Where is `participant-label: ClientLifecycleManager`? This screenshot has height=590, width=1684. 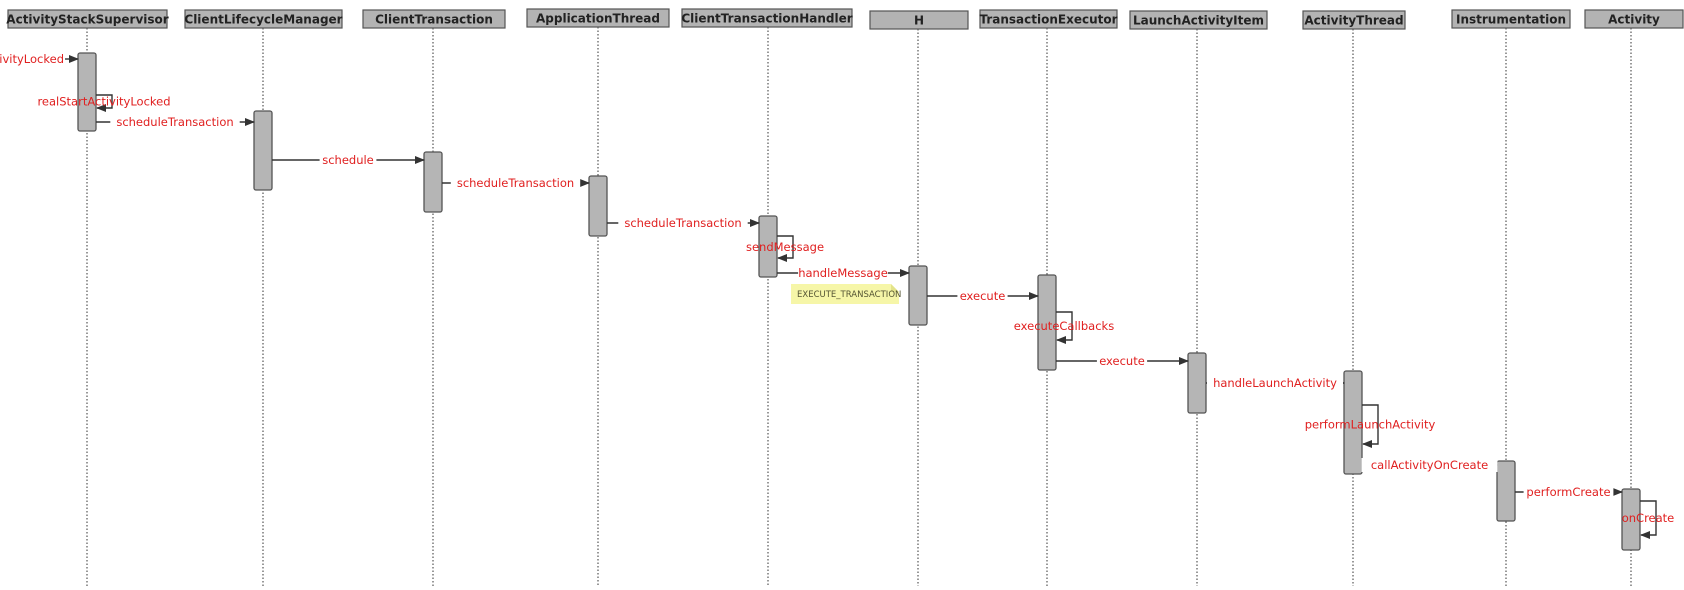 participant-label: ClientLifecycleManager is located at coordinates (263, 20).